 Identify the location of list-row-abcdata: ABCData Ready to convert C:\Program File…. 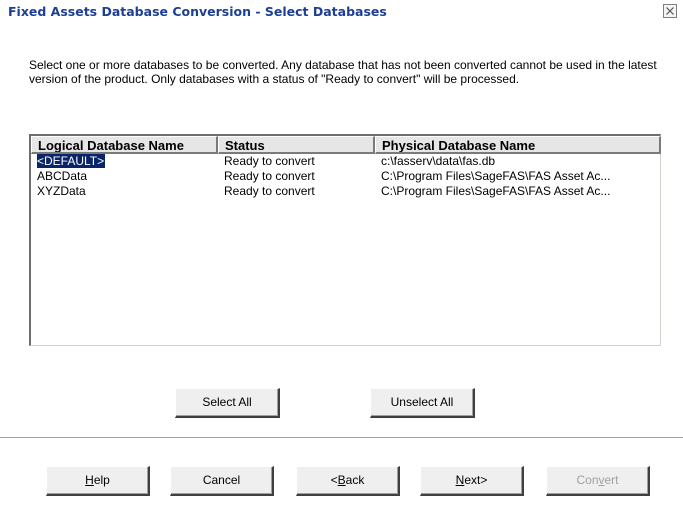
(346, 176).